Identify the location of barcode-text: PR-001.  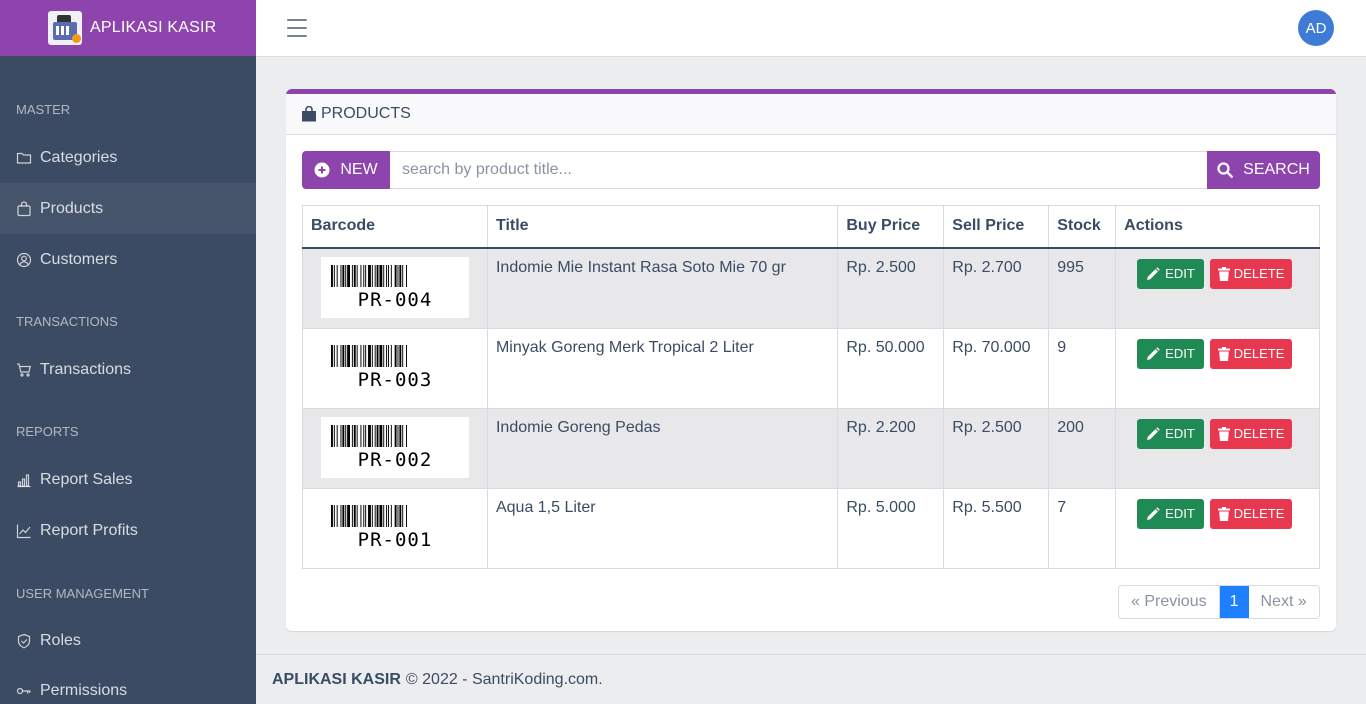
(395, 539).